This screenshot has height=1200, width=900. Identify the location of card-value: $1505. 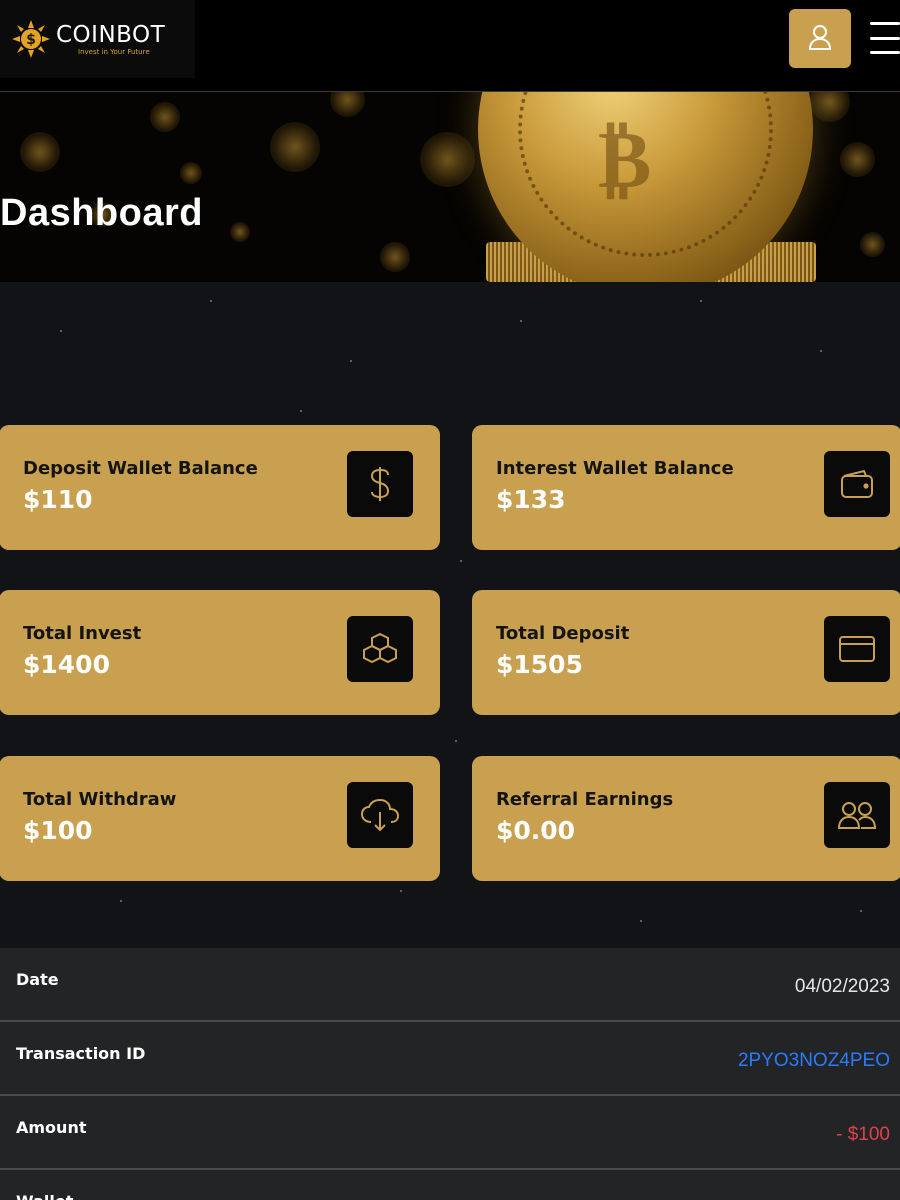
(539, 664).